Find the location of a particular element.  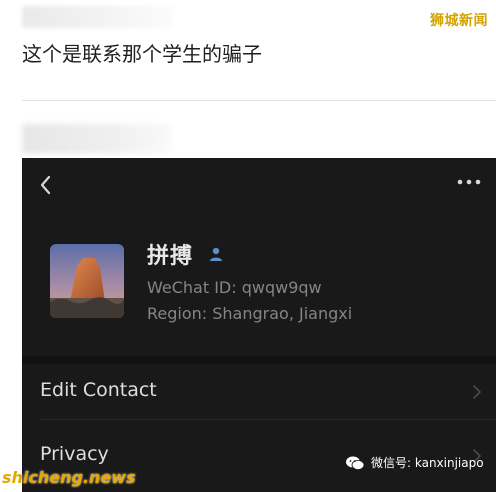

watermark-top: 狮城新闻 is located at coordinates (459, 21).